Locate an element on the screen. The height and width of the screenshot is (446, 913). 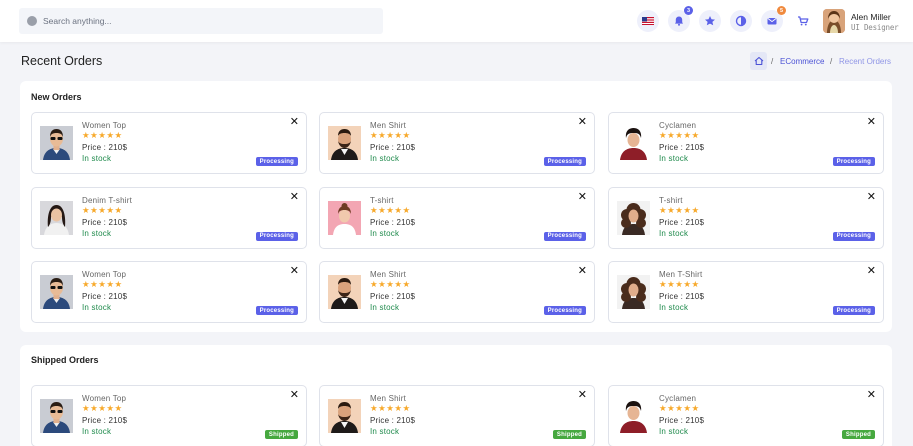
product-name: T-shirt is located at coordinates (382, 200).